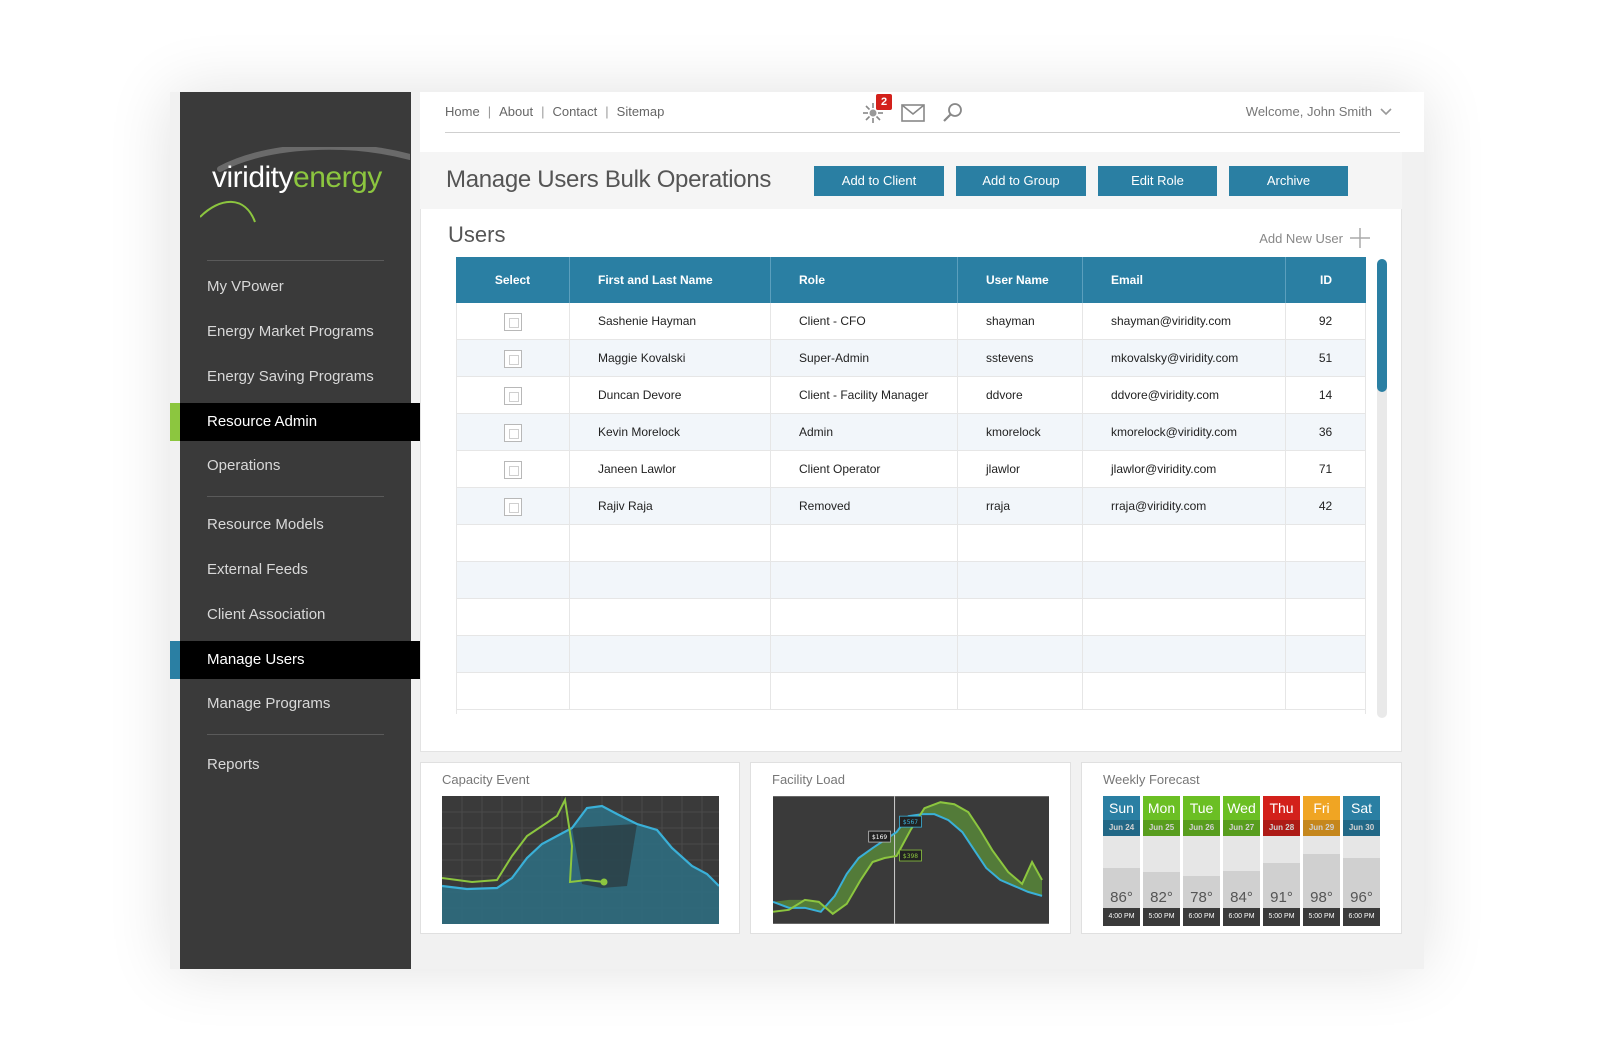 Image resolution: width=1600 pixels, height=1060 pixels. Describe the element at coordinates (670, 280) in the screenshot. I see `column-header-name: First and Last Name` at that location.